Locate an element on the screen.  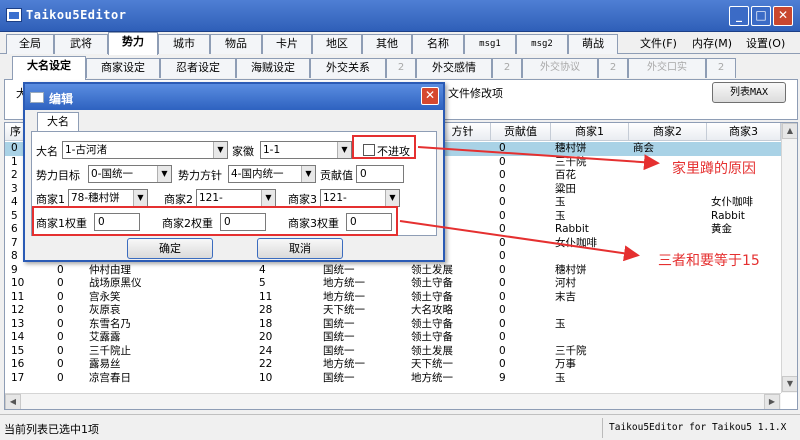
annotation-arrows is located at coordinates (529, 204).